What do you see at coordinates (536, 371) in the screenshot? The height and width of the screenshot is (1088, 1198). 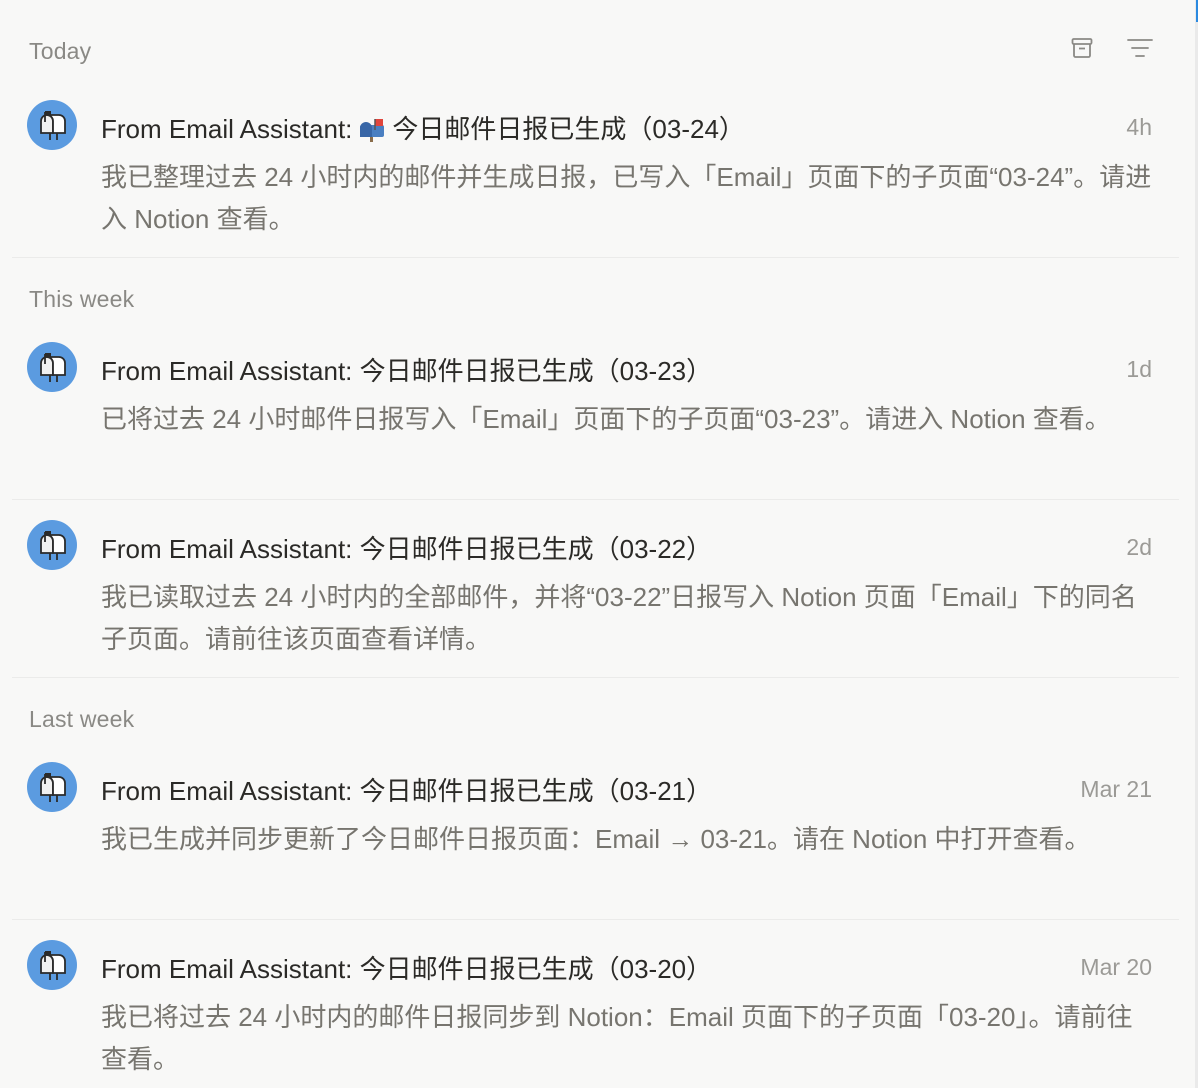 I see `notification-subject: 今日邮件日报已生成（03-23）` at bounding box center [536, 371].